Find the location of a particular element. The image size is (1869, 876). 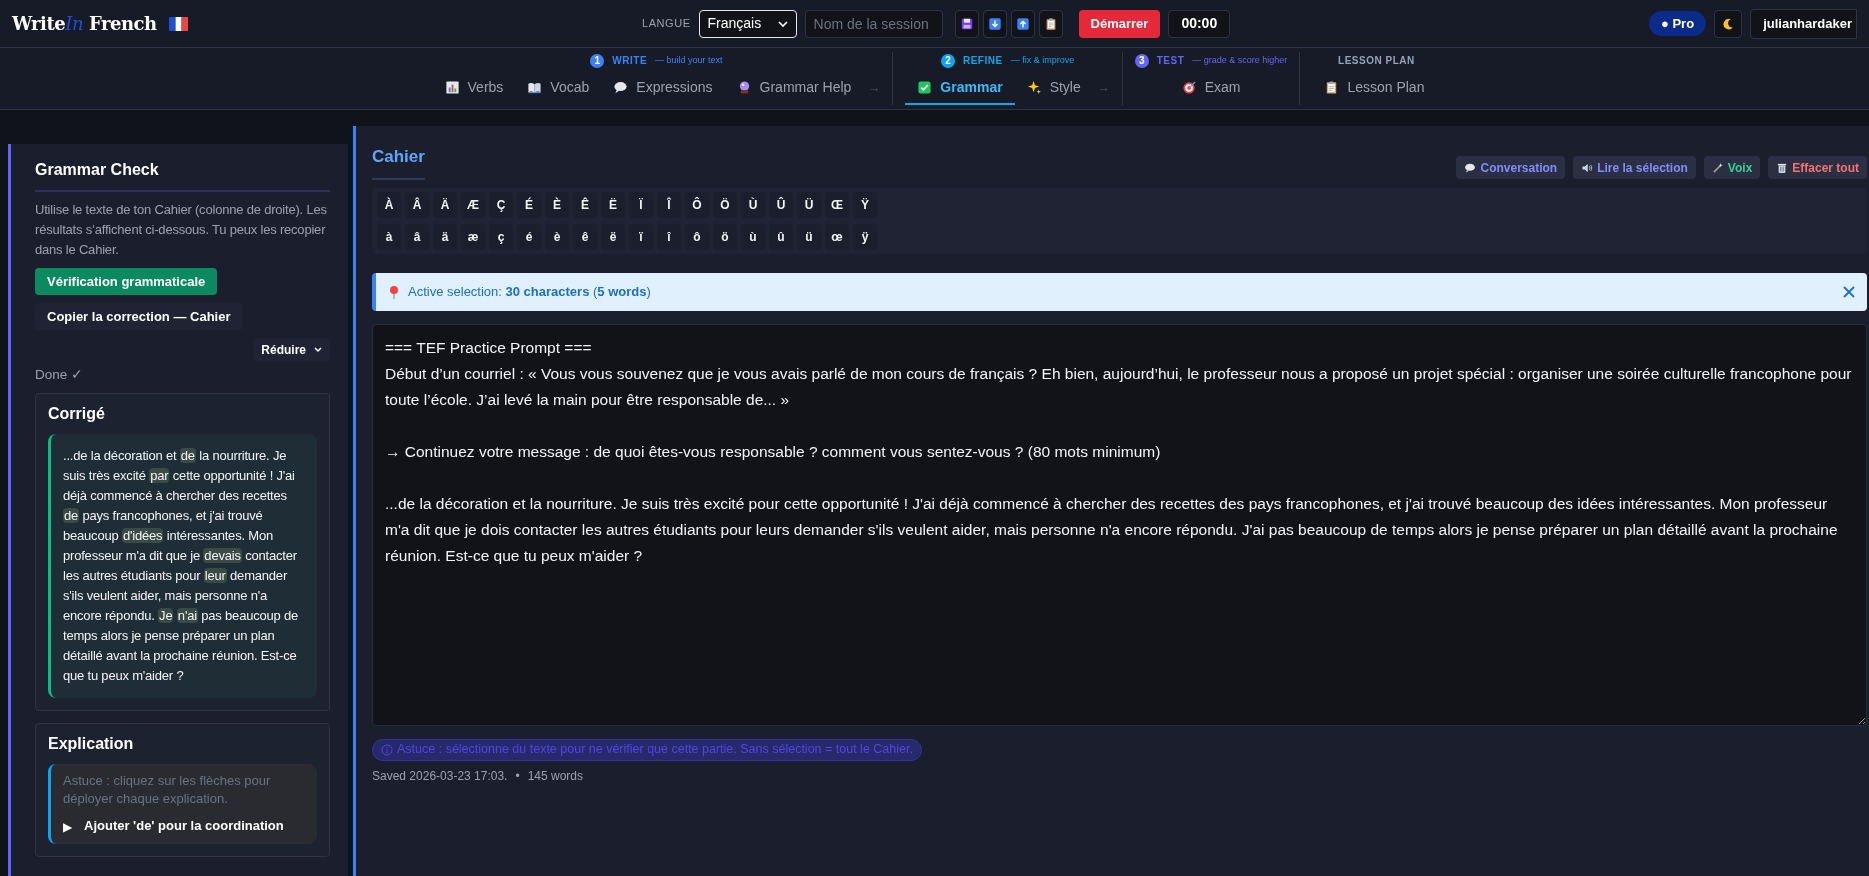

corrected-text: ...de la décoration et de la nourriture. Je suis très excité par cette opportunité ! J'ai déjà commencé à chercher des recettes de pays francophones, et j'ai trouvé beaucoup d'idées intéressantes. Mon professeur m'a dit que je devais contacter les autres étudiants pour leur demander s'ils veulent aider, mais personne n'a encore répondu. Je n'ai pas beaucoup de temps alors je pense préparer un plan détaillé avant la prochaine réunion. Est-ce que tu peux m'aider ? is located at coordinates (182, 566).